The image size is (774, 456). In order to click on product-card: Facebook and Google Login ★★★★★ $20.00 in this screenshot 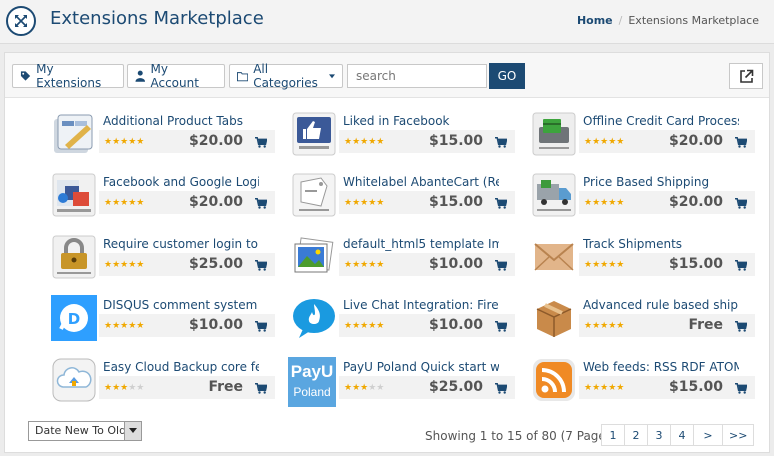, I will do `click(166, 197)`.